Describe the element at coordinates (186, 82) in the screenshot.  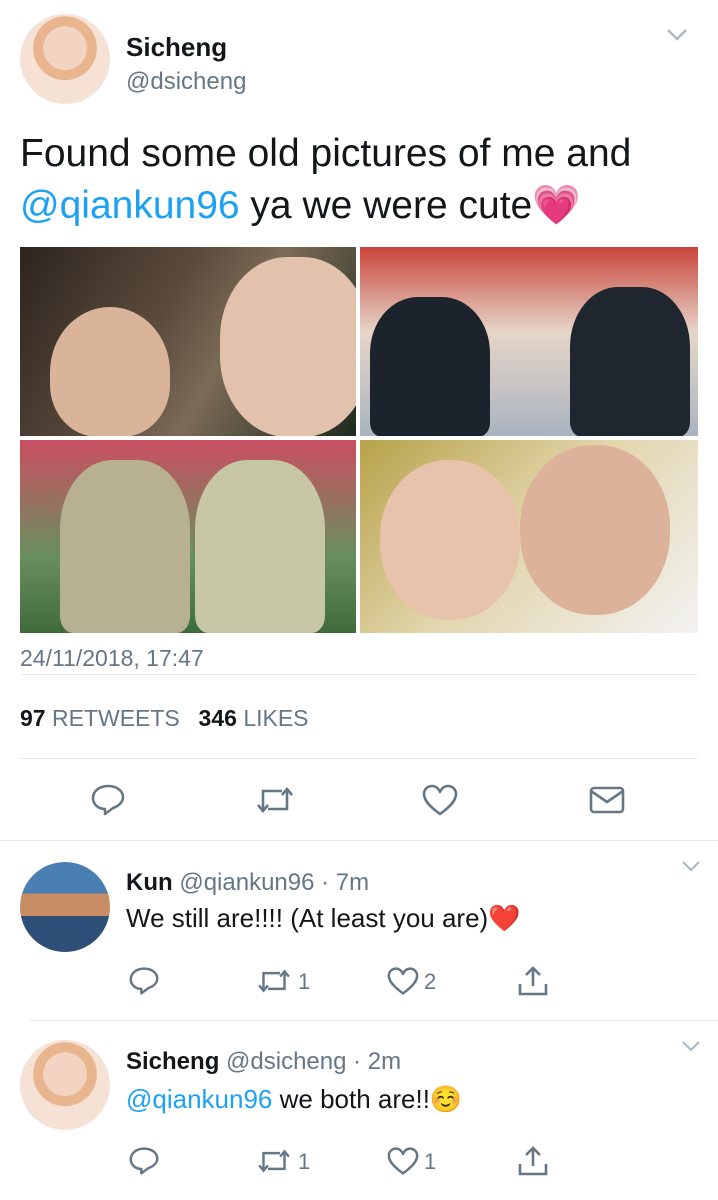
I see `author-handle: @dsicheng` at that location.